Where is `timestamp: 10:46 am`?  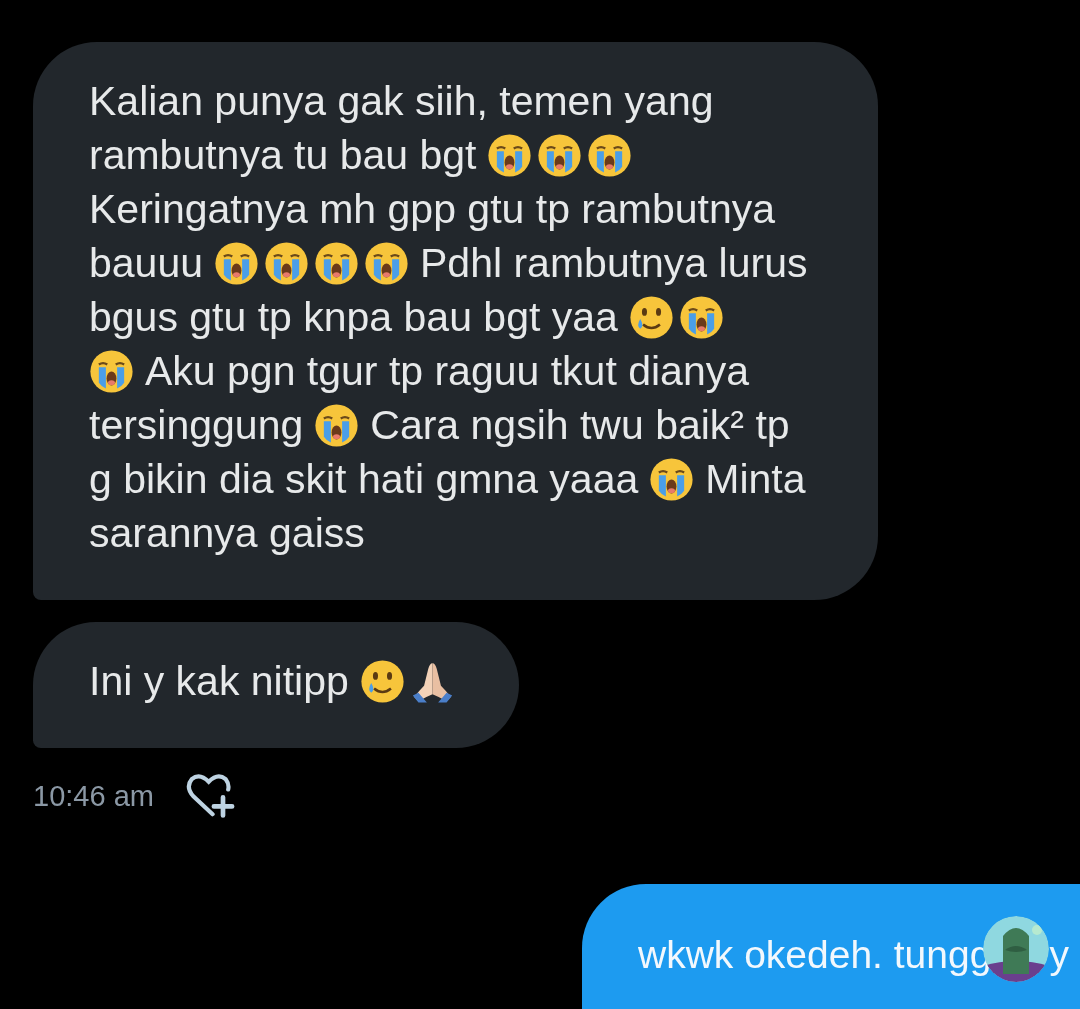 timestamp: 10:46 am is located at coordinates (93, 796).